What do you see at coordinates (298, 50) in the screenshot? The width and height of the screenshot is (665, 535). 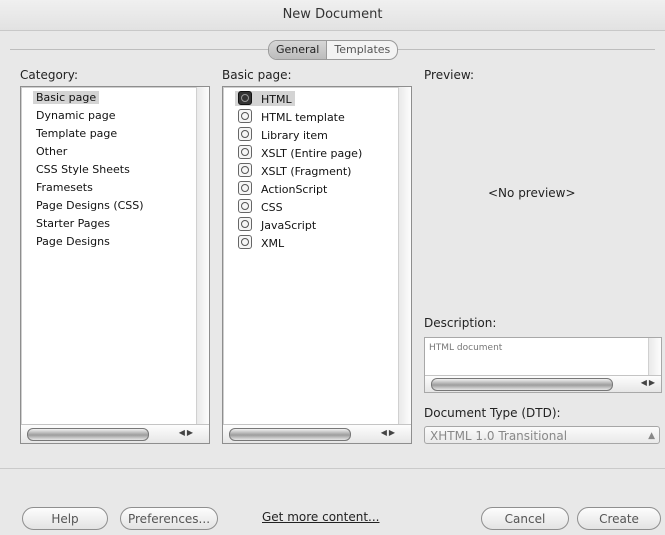 I see `tab-general: General` at bounding box center [298, 50].